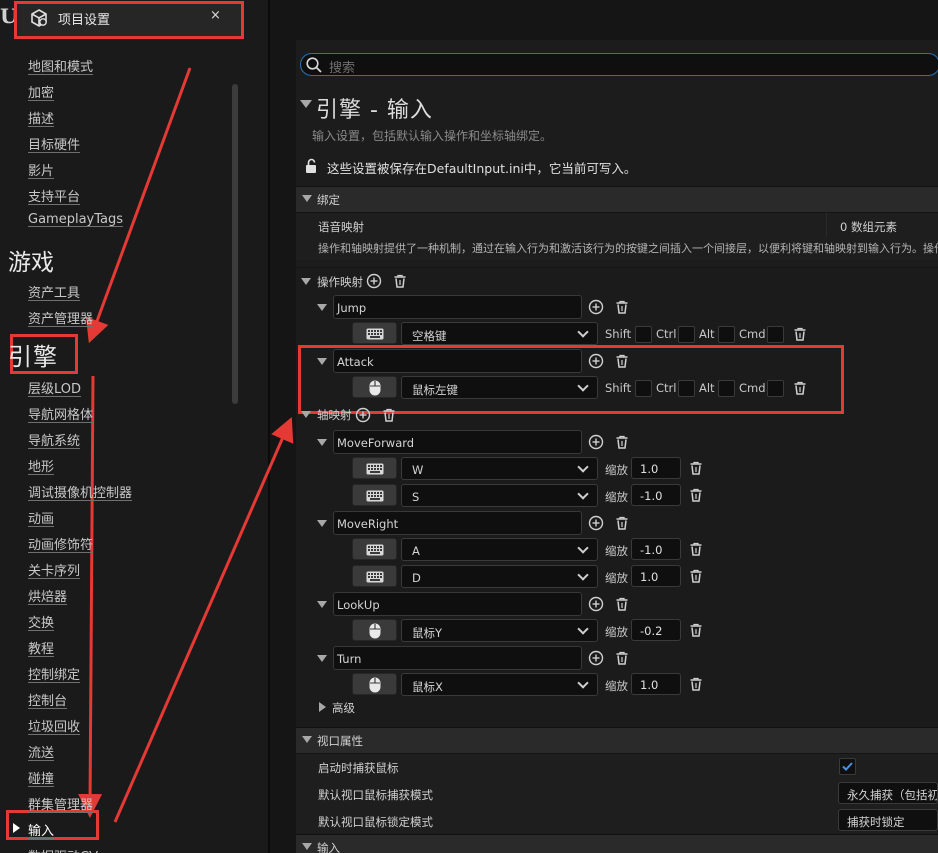  I want to click on mapping-name-field: Attack, so click(457, 361).